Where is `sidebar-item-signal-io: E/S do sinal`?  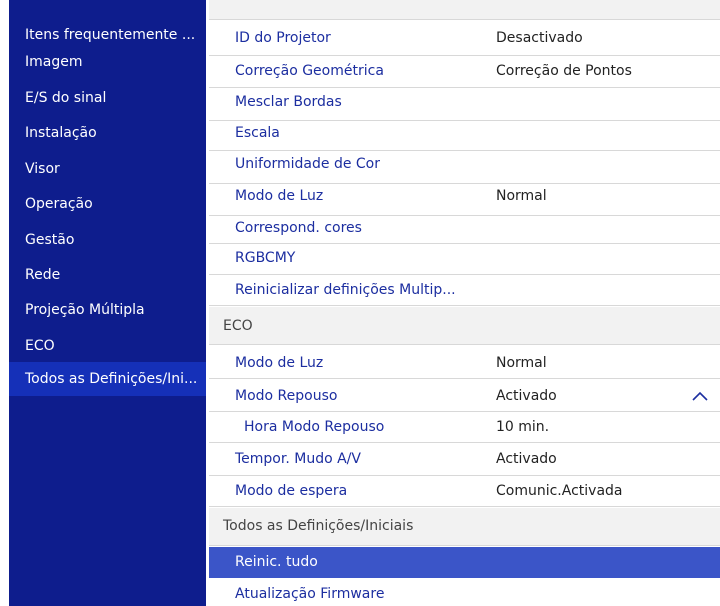
sidebar-item-signal-io: E/S do sinal is located at coordinates (107, 98).